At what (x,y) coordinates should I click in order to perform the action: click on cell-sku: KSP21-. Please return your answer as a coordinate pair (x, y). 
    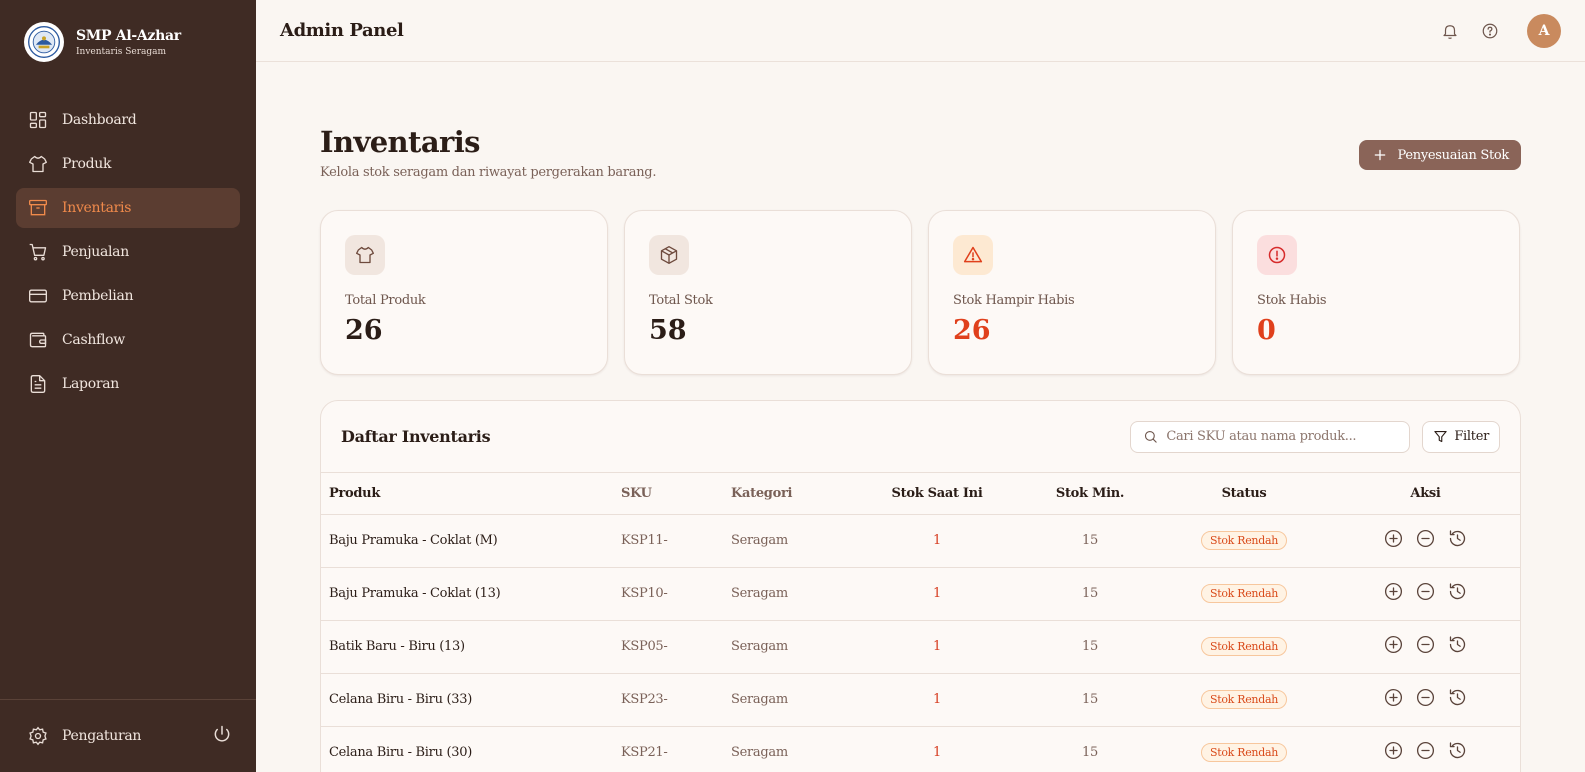
    Looking at the image, I should click on (676, 749).